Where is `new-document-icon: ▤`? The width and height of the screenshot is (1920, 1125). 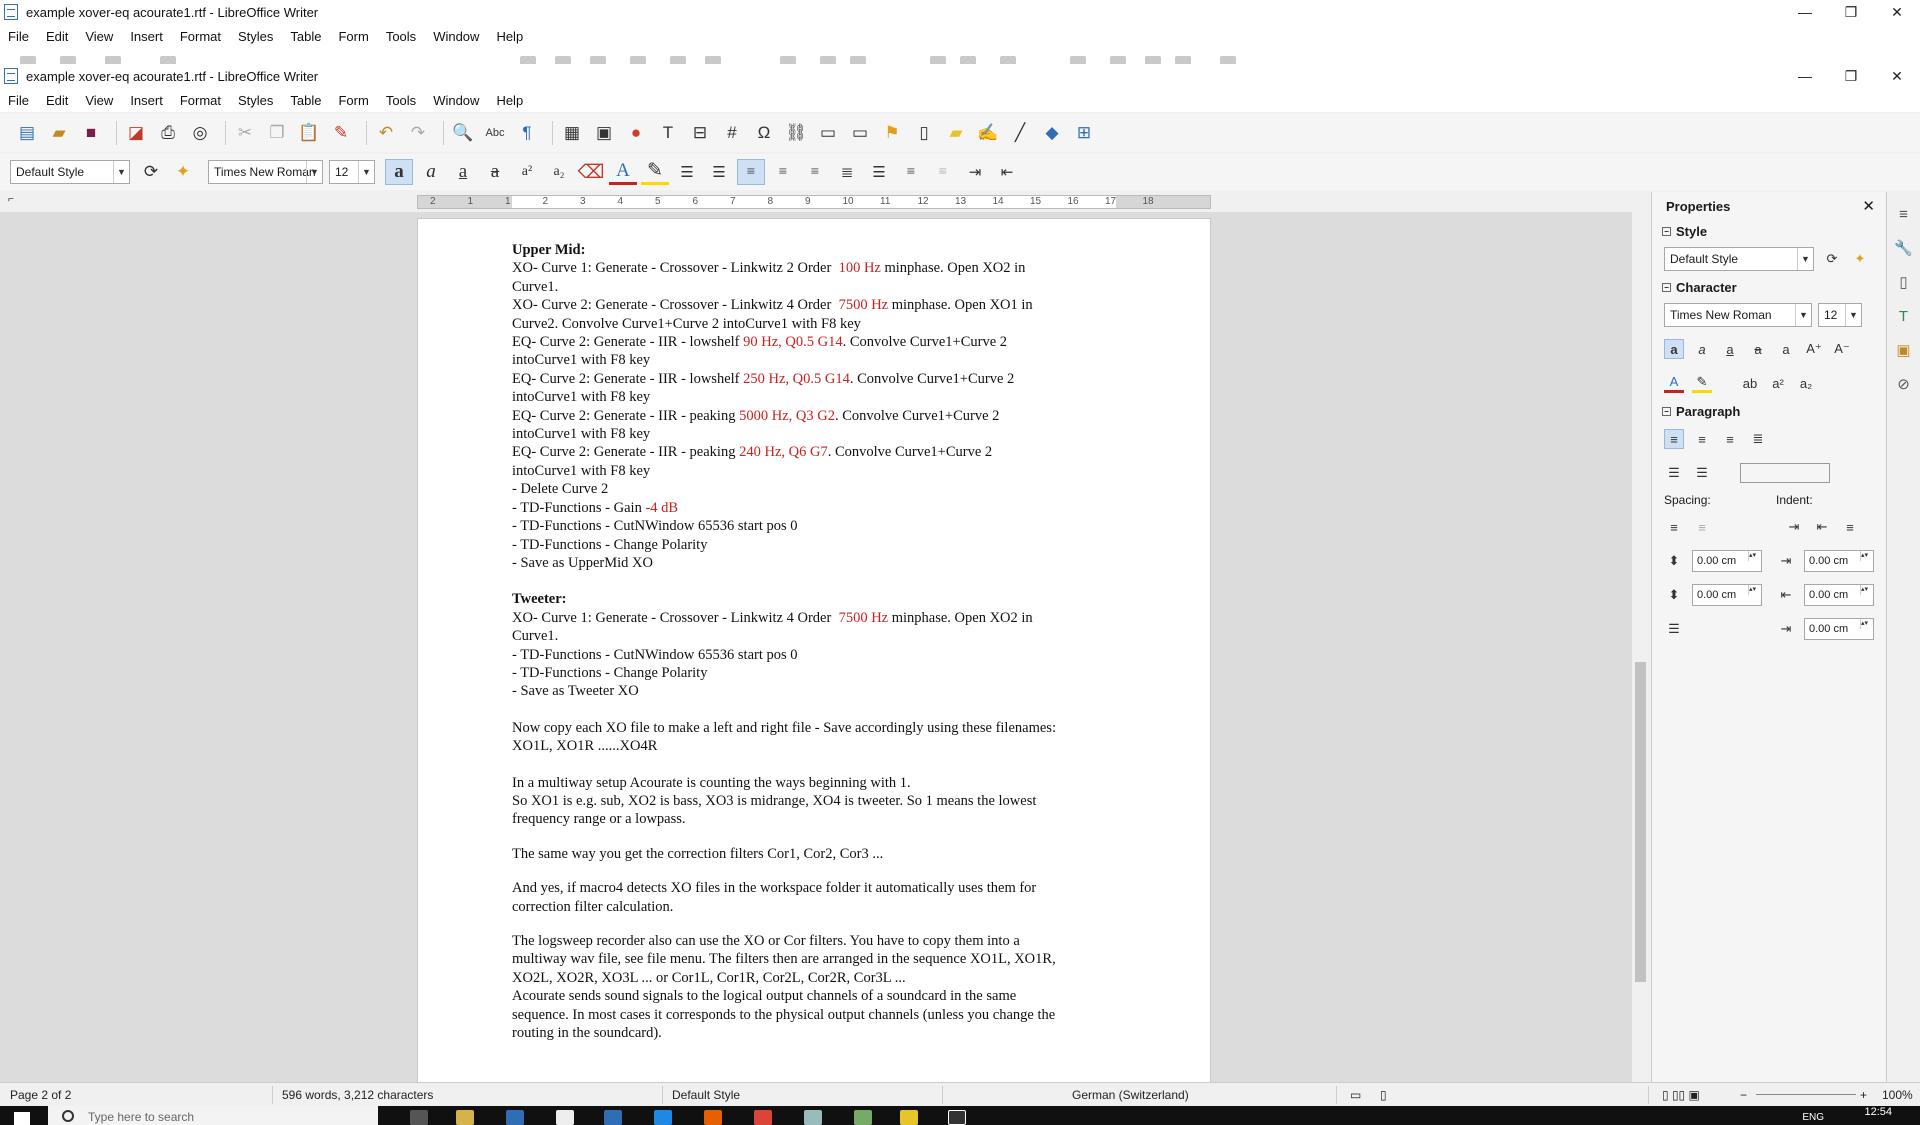 new-document-icon: ▤ is located at coordinates (27, 133).